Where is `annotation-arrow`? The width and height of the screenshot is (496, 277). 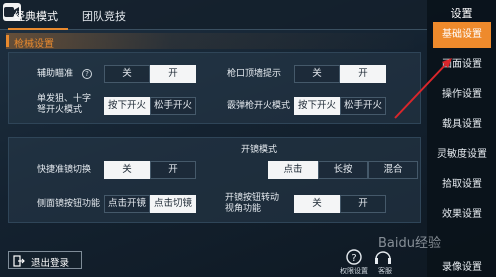 annotation-arrow is located at coordinates (423, 88).